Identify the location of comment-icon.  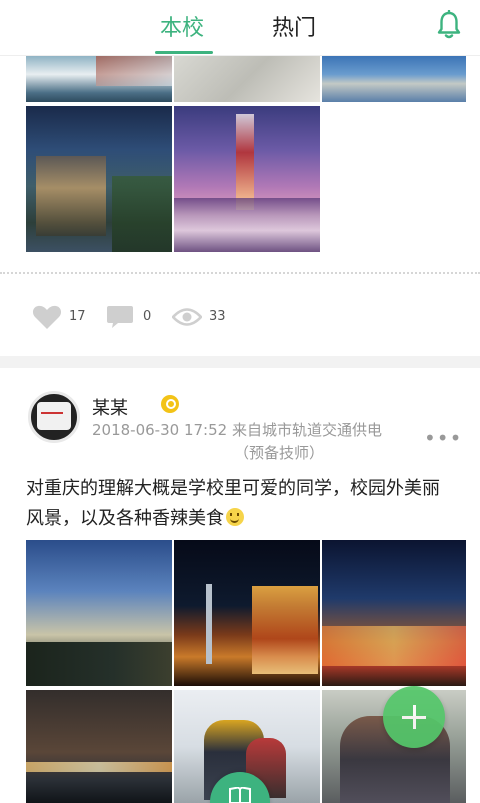
(120, 317).